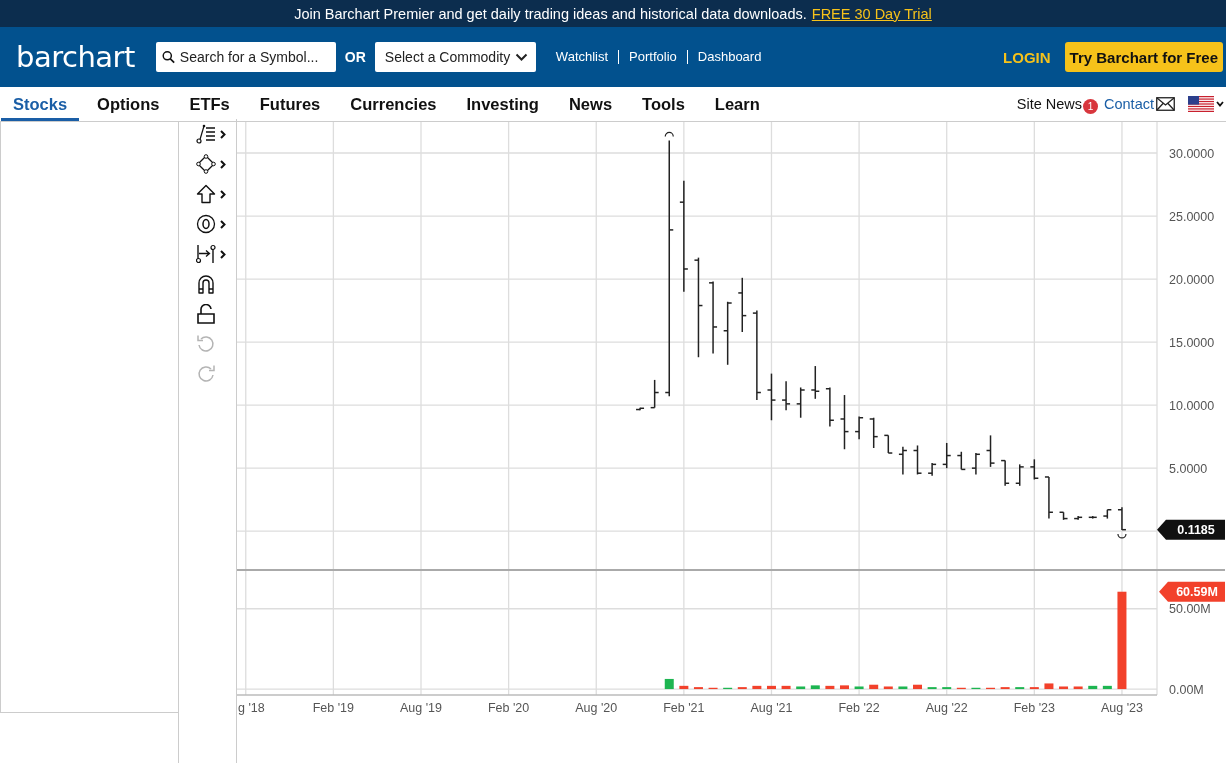 Image resolution: width=1226 pixels, height=763 pixels. What do you see at coordinates (663, 104) in the screenshot?
I see `nav-tab: Tools` at bounding box center [663, 104].